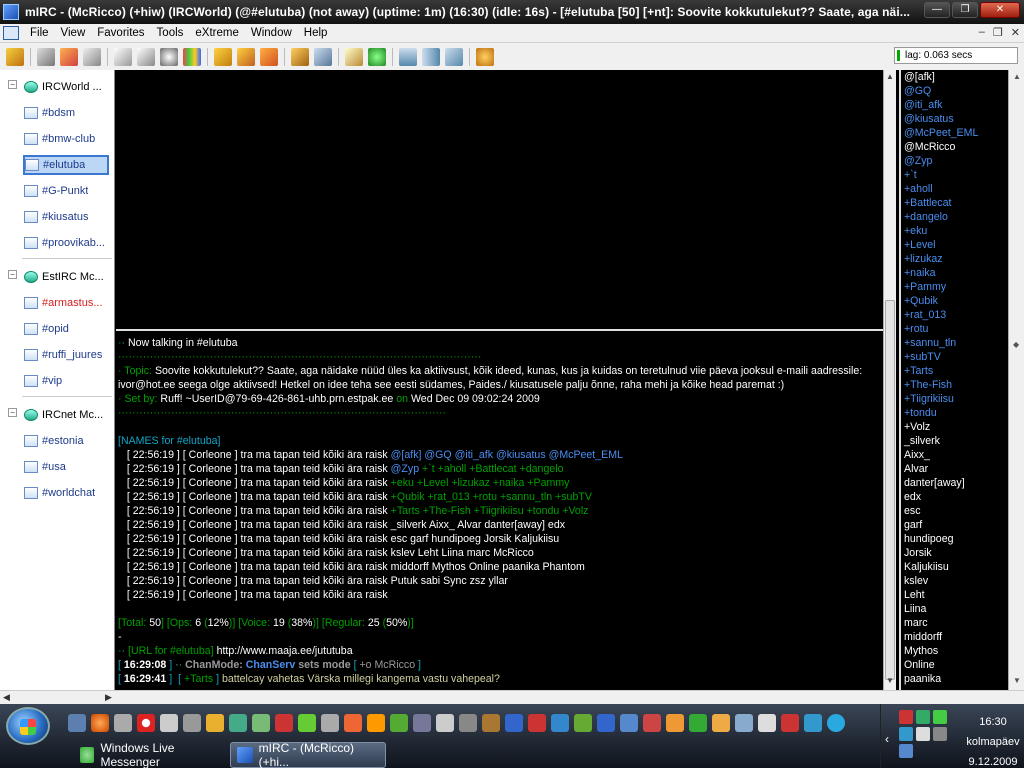  Describe the element at coordinates (192, 56) in the screenshot. I see `colors-icon` at that location.